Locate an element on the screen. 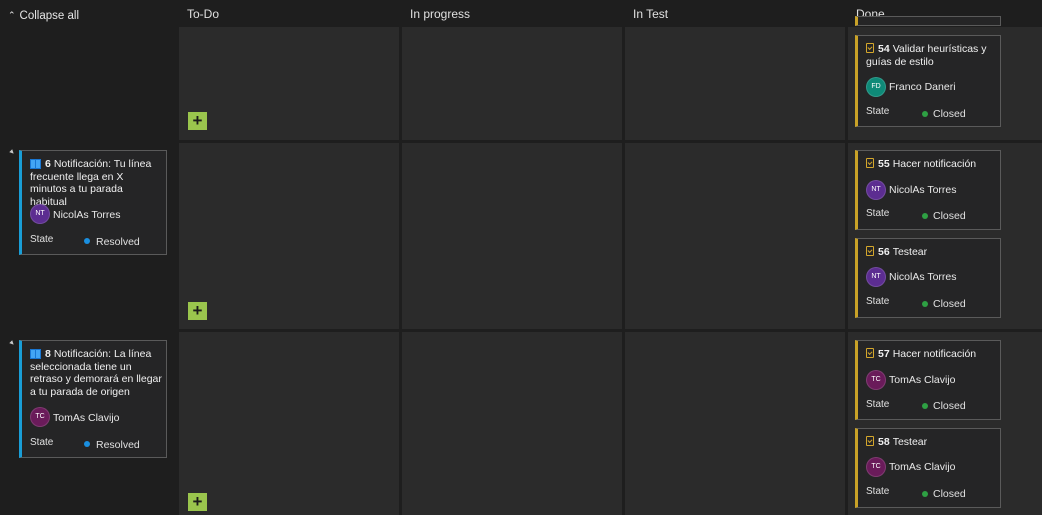  todo-cell-row3 is located at coordinates (289, 423).